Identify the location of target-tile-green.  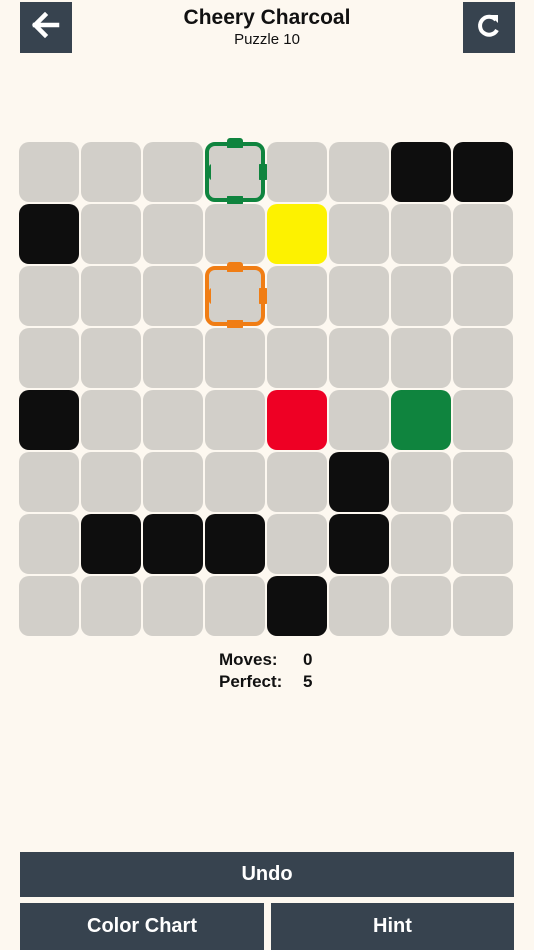
(237, 172).